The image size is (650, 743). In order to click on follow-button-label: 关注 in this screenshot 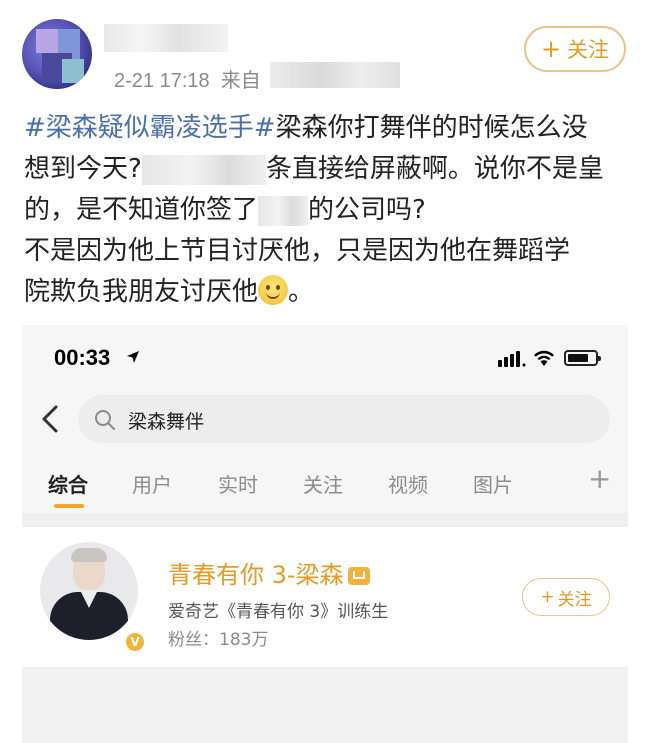, I will do `click(588, 50)`.